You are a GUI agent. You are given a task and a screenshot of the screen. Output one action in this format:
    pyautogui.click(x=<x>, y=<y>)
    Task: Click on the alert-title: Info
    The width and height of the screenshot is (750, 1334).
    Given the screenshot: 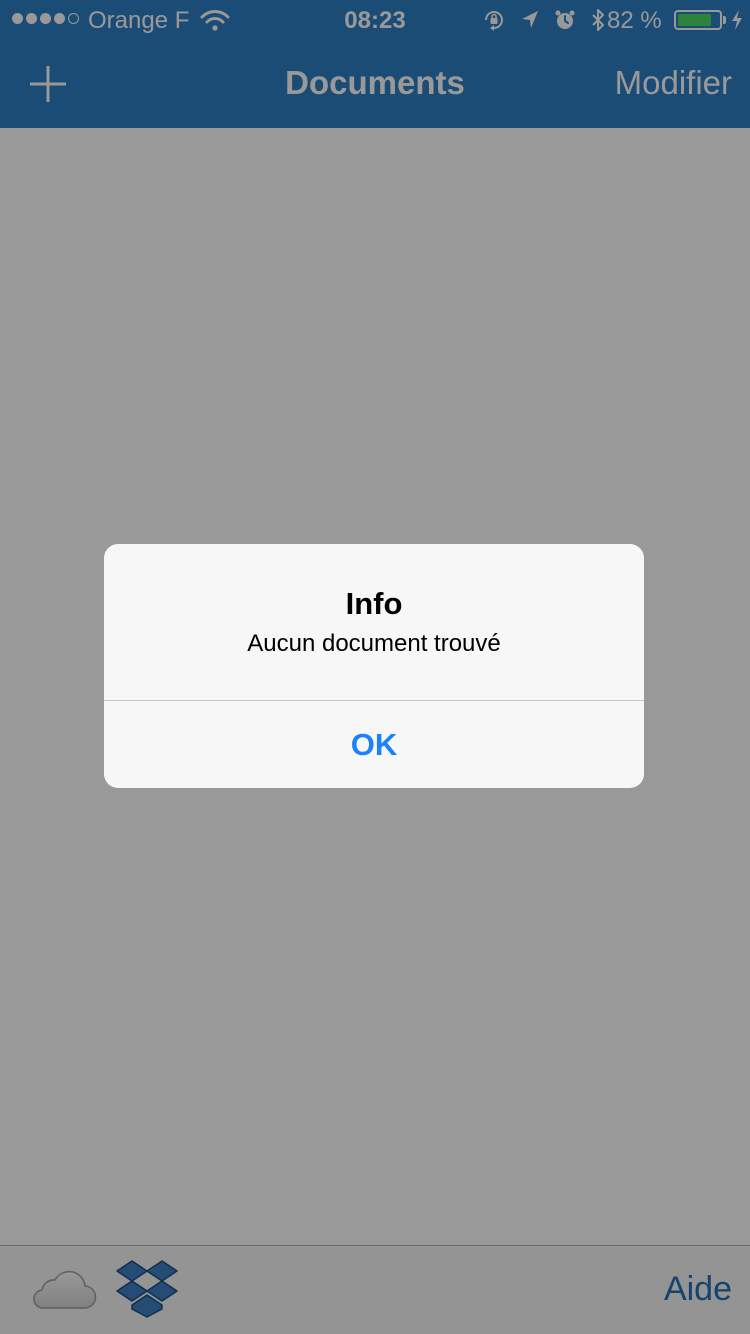 What is the action you would take?
    pyautogui.click(x=374, y=603)
    